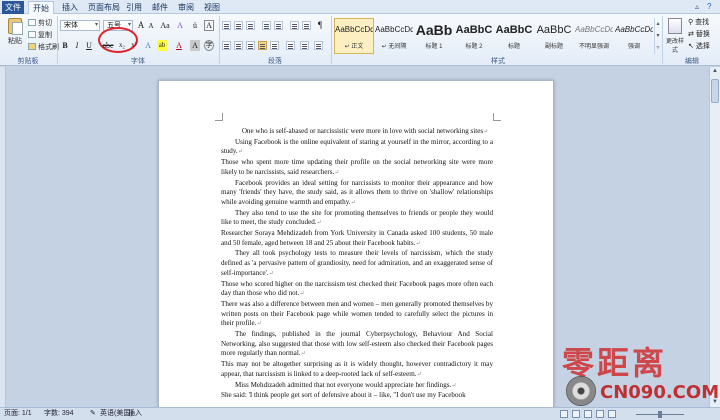 The image size is (720, 420). Describe the element at coordinates (59, 414) in the screenshot. I see `word-count: 字数: 394` at that location.